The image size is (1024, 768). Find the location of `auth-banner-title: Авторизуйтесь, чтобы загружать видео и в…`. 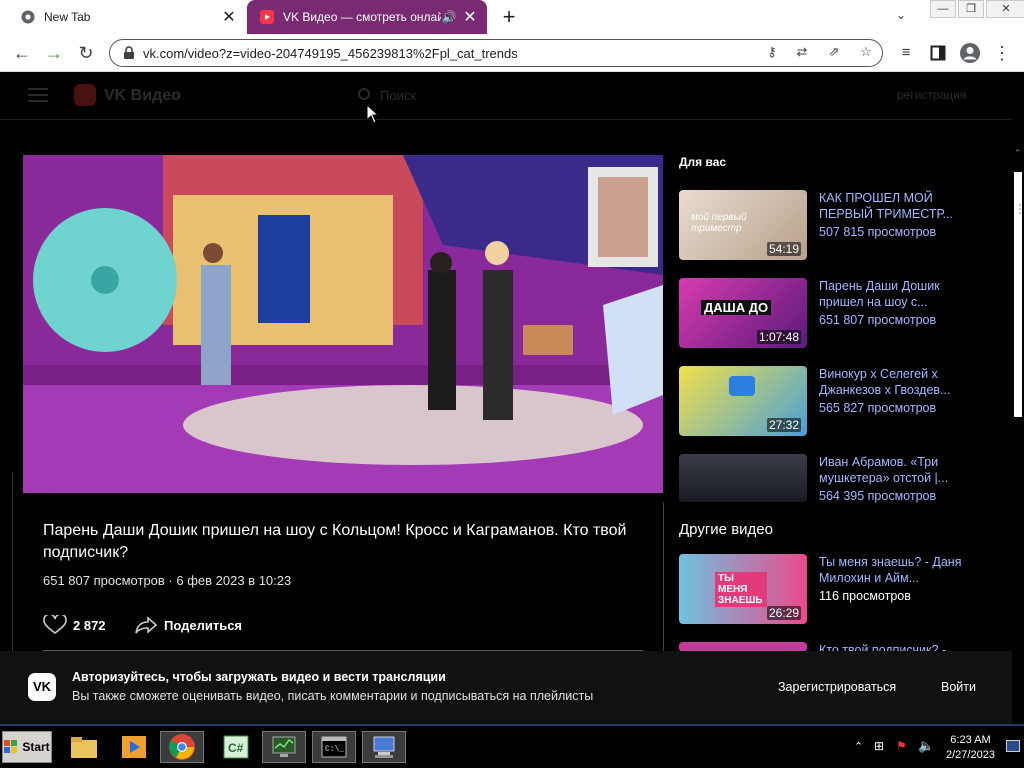

auth-banner-title: Авторизуйтесь, чтобы загружать видео и в… is located at coordinates (259, 677).